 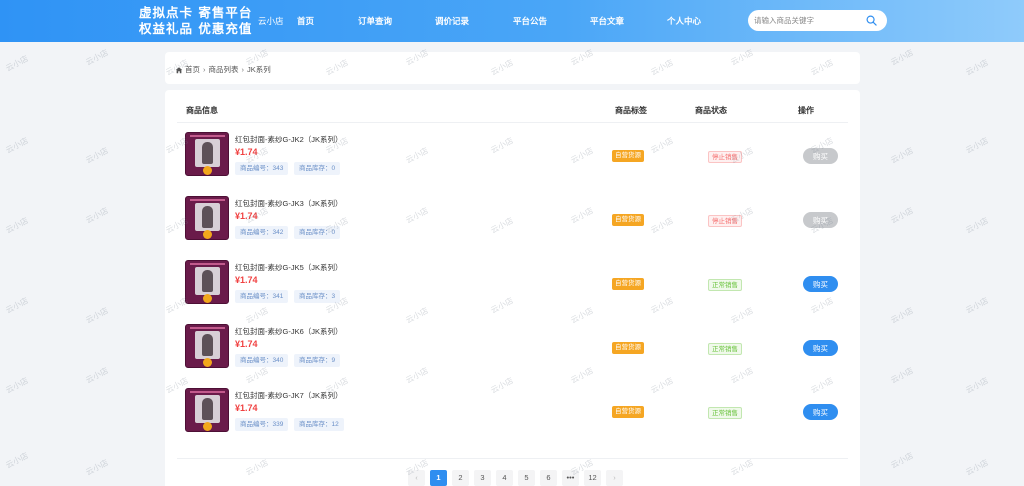 What do you see at coordinates (289, 395) in the screenshot?
I see `product-title: 红包封面-素纱G-JK7（JK系列）` at bounding box center [289, 395].